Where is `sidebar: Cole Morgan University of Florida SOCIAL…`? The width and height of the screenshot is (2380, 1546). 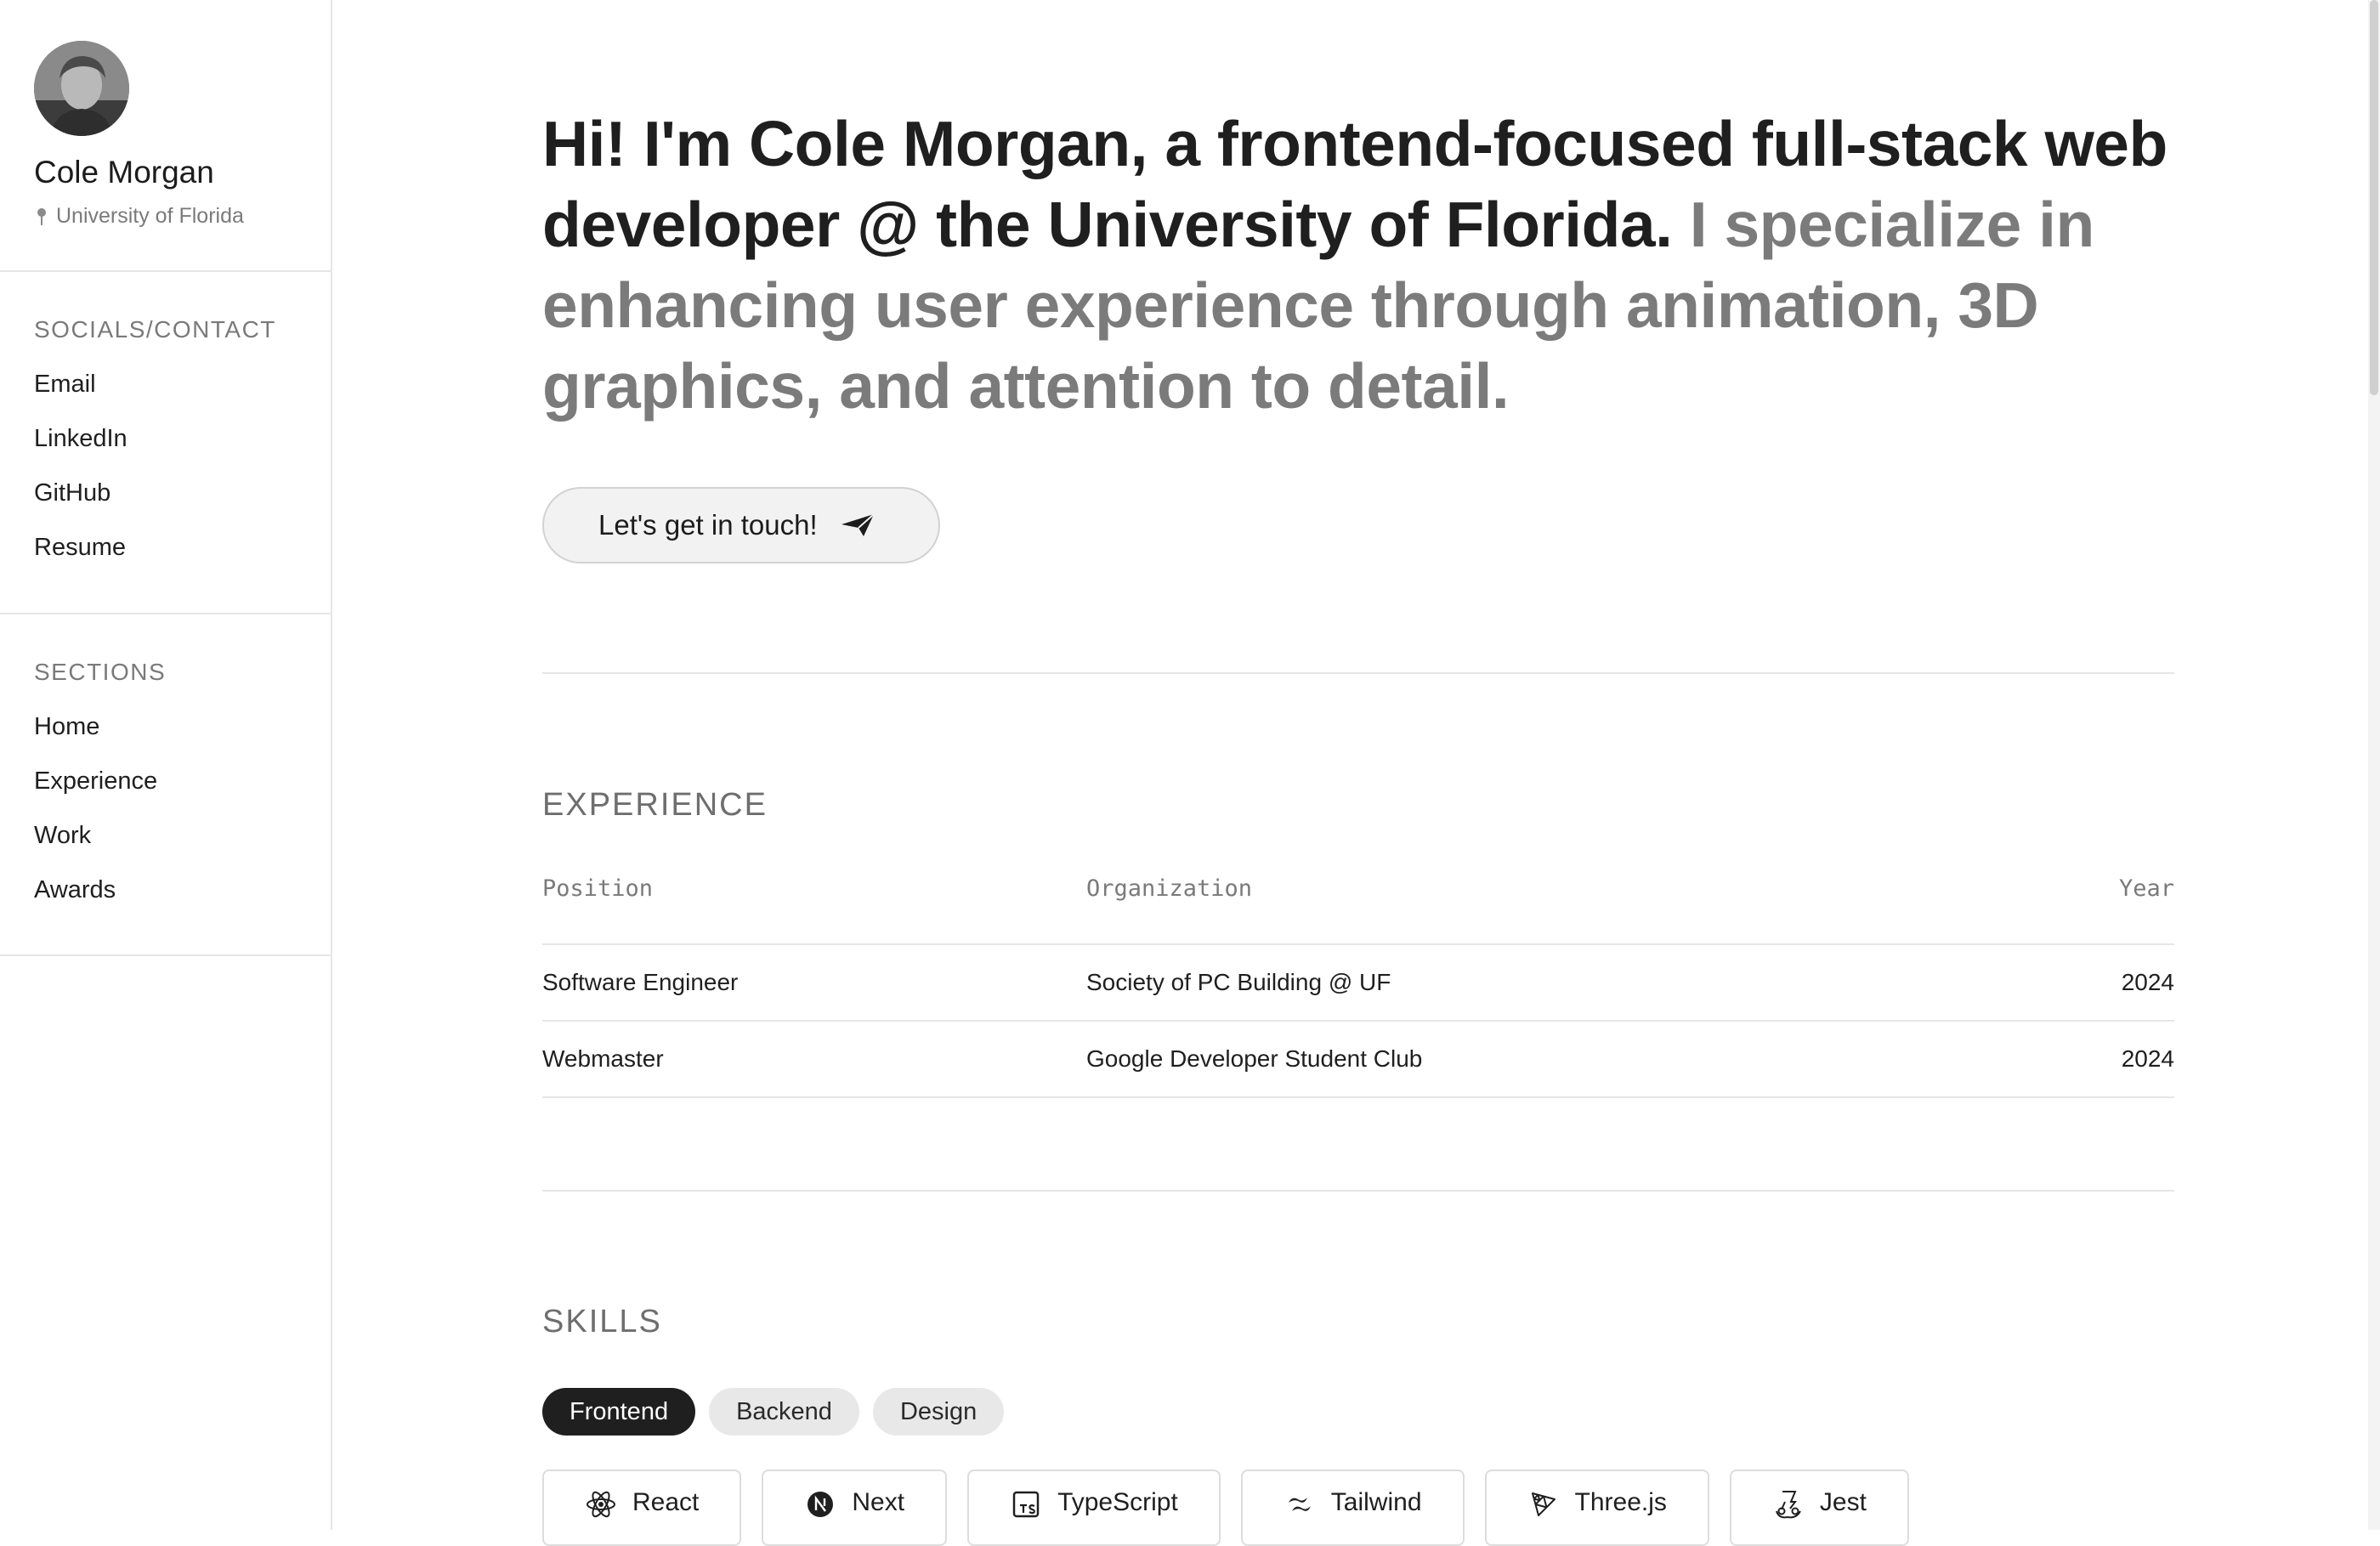
sidebar: Cole Morgan University of Florida SOCIAL… is located at coordinates (166, 765).